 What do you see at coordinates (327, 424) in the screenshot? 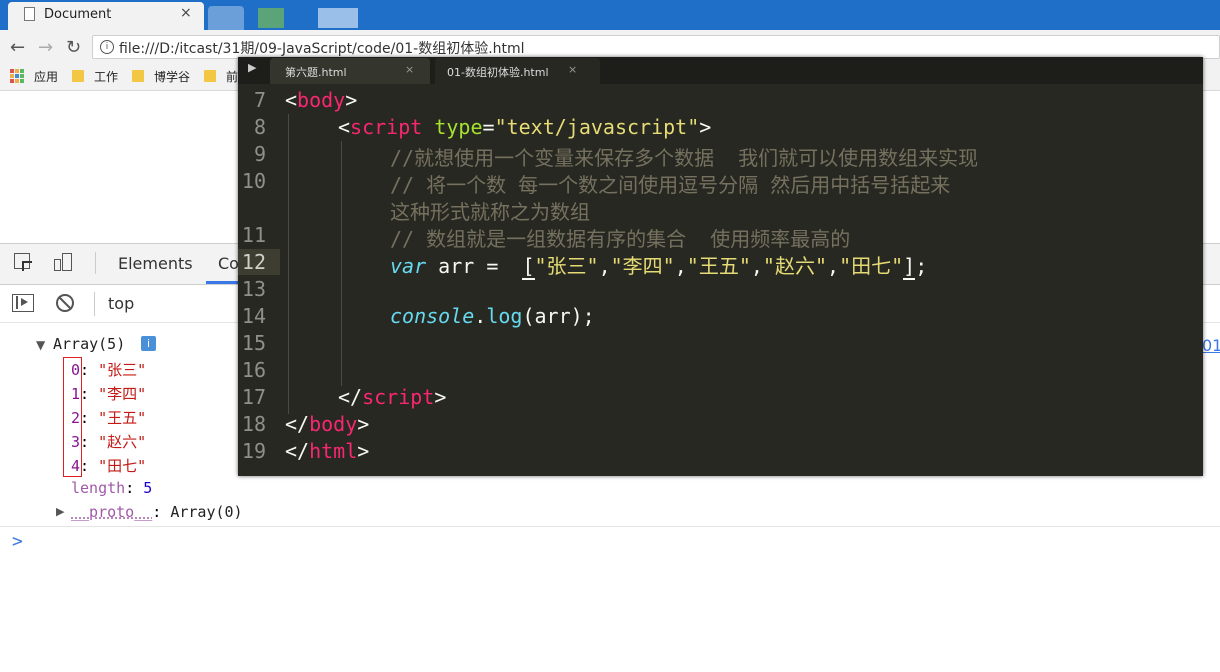
I see `code-line: </body>` at bounding box center [327, 424].